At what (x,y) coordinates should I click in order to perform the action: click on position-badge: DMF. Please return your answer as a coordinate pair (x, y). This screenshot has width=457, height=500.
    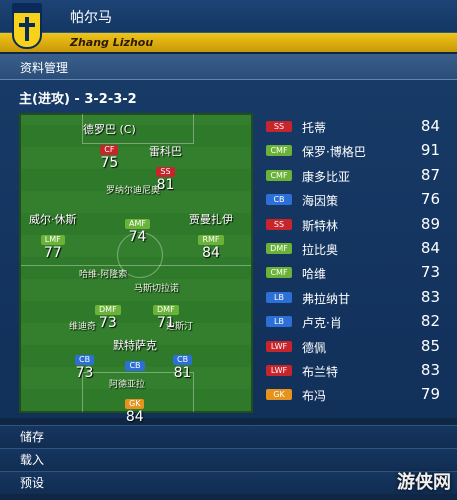
    Looking at the image, I should click on (279, 248).